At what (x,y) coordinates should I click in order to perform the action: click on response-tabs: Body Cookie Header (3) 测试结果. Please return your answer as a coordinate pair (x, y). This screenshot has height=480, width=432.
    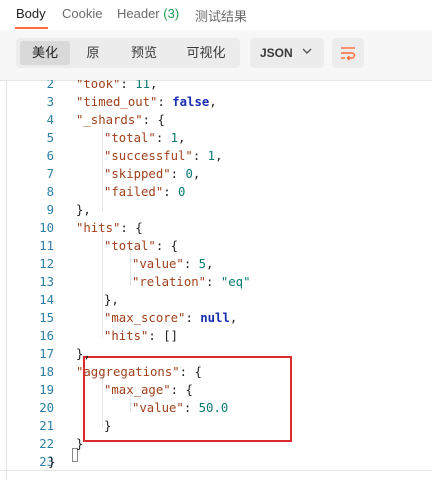
    Looking at the image, I should click on (216, 15).